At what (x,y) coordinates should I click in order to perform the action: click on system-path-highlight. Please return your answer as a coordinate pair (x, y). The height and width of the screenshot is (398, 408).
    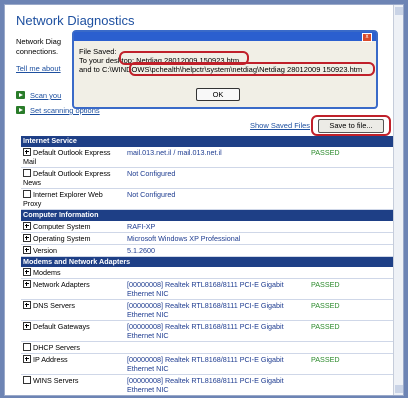
    Looking at the image, I should click on (252, 69).